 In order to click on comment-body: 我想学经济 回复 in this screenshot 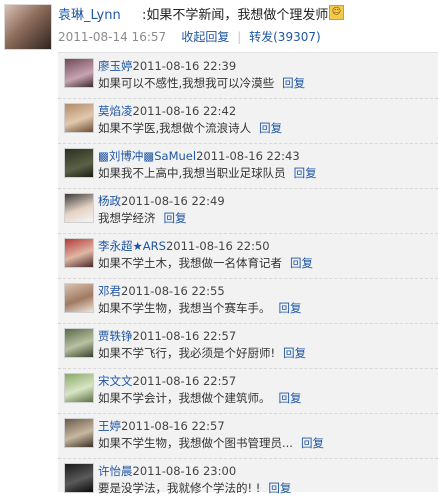, I will do `click(142, 218)`.